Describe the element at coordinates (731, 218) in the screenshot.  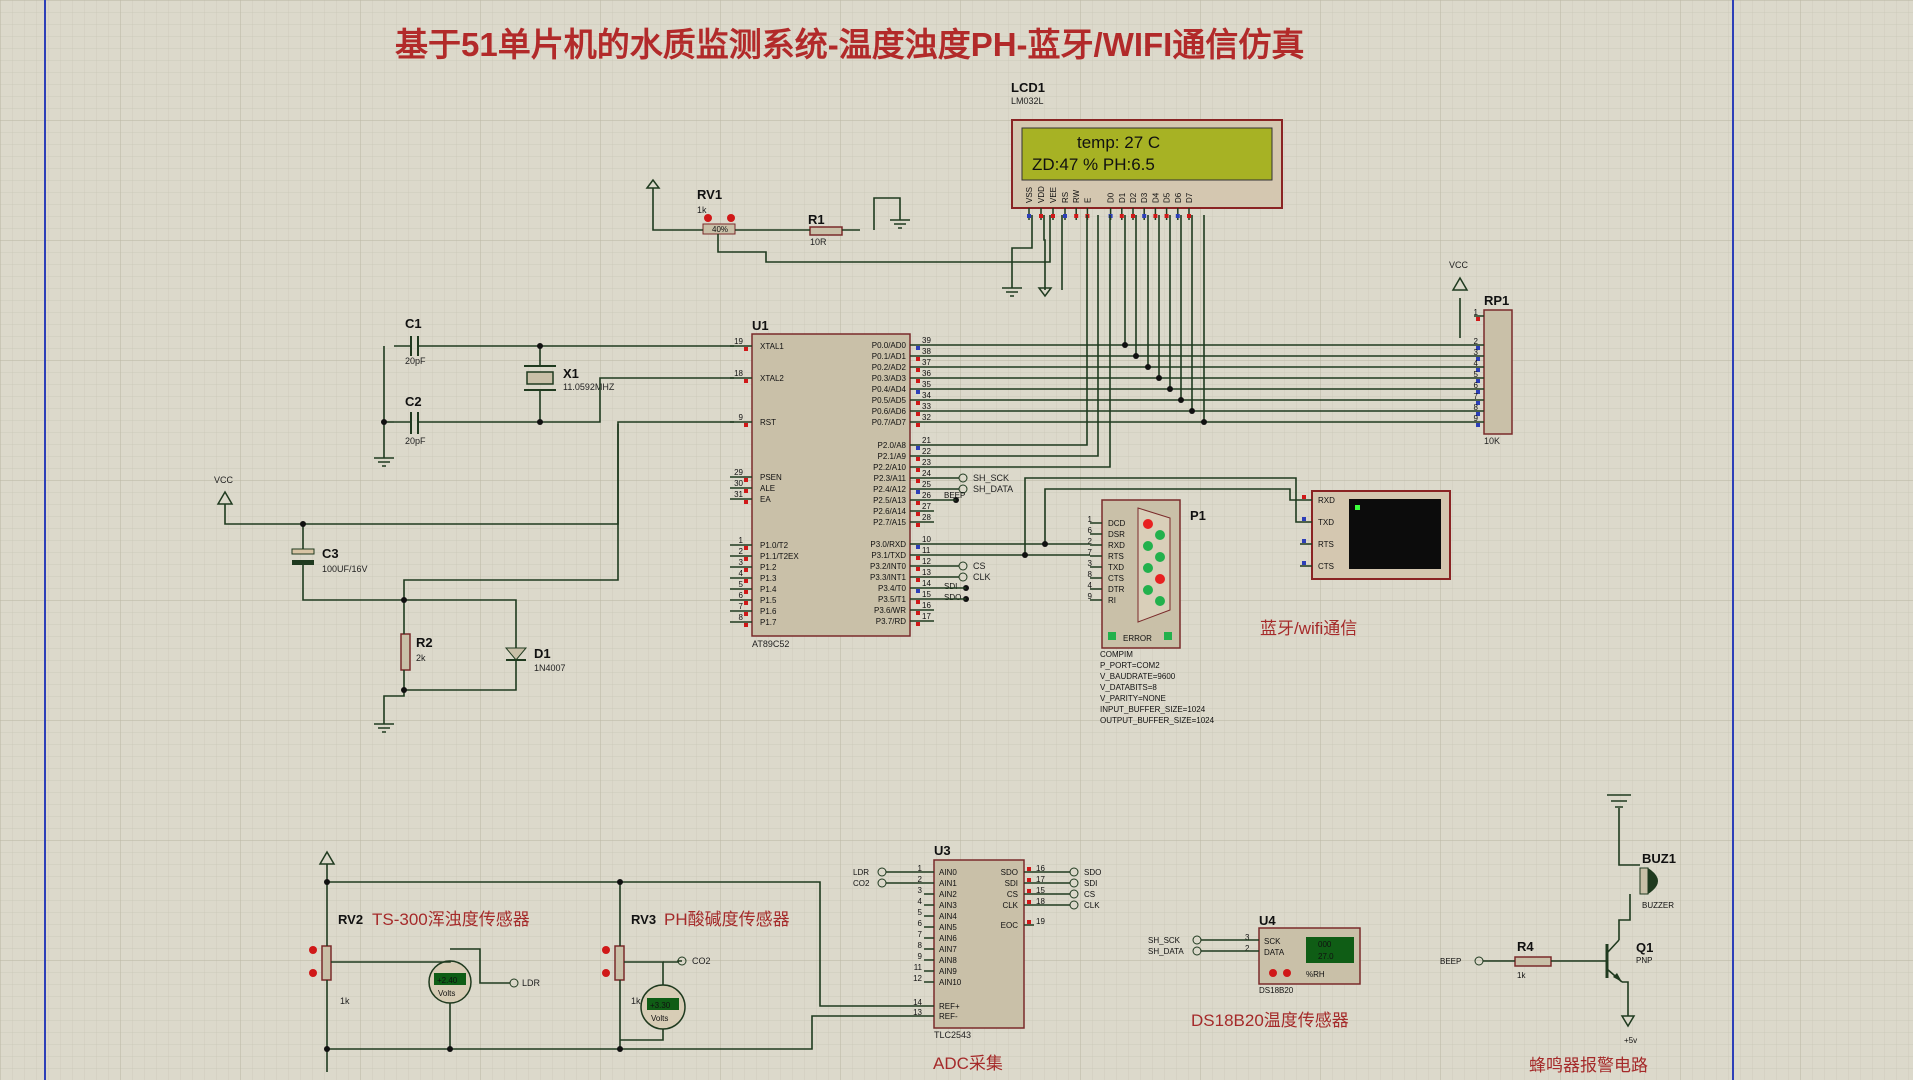
I see `rv1-inc-button` at that location.